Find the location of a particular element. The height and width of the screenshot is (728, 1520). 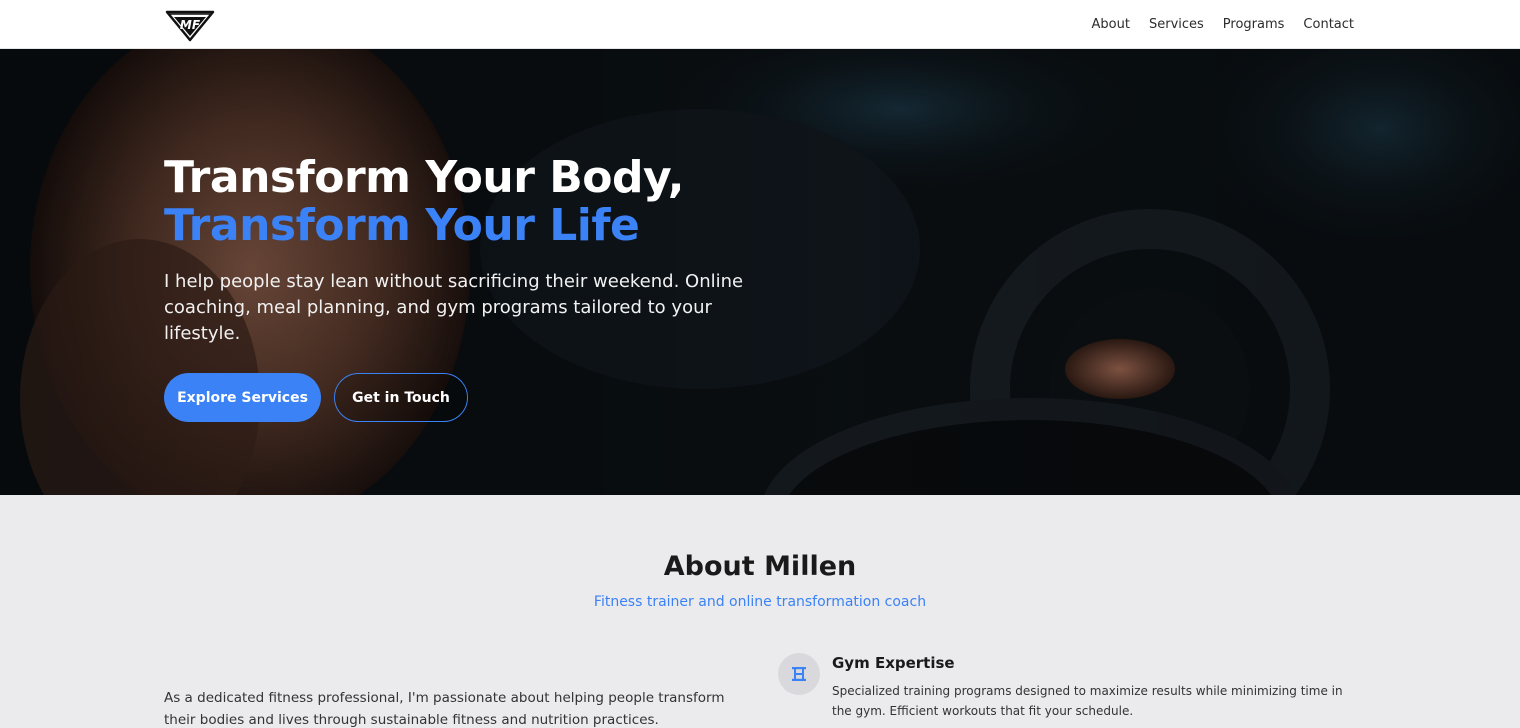

dumbbell-icon-glyph is located at coordinates (799, 674).